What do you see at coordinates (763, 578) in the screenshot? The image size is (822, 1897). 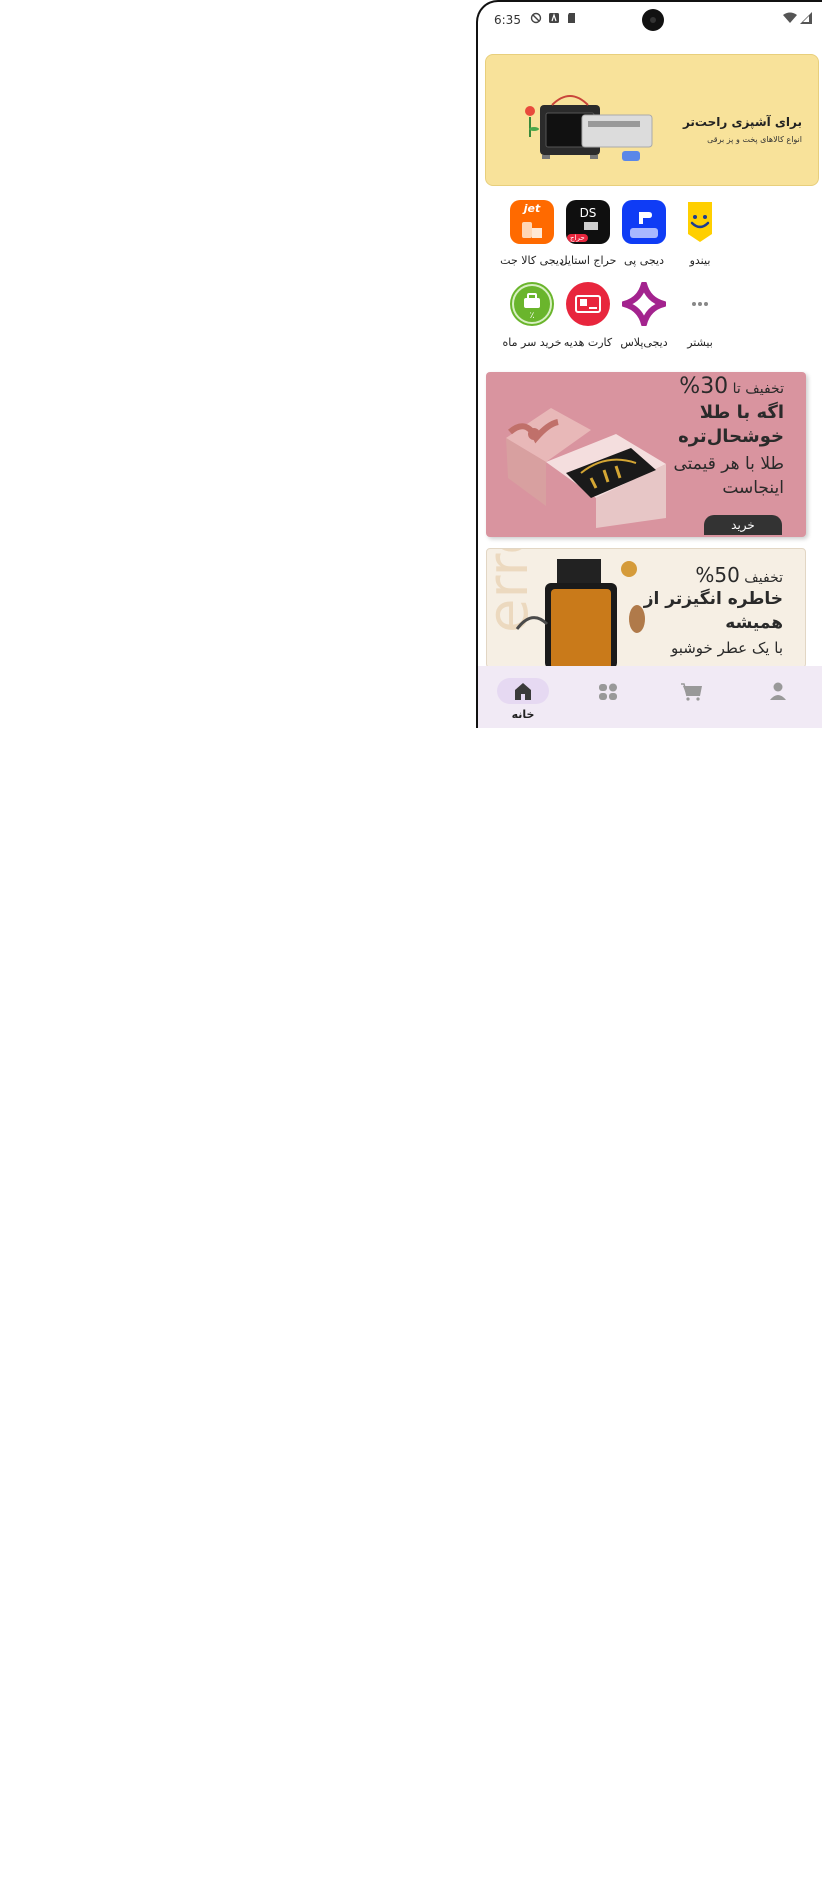 I see `perfume-discount-label: تخفیف` at bounding box center [763, 578].